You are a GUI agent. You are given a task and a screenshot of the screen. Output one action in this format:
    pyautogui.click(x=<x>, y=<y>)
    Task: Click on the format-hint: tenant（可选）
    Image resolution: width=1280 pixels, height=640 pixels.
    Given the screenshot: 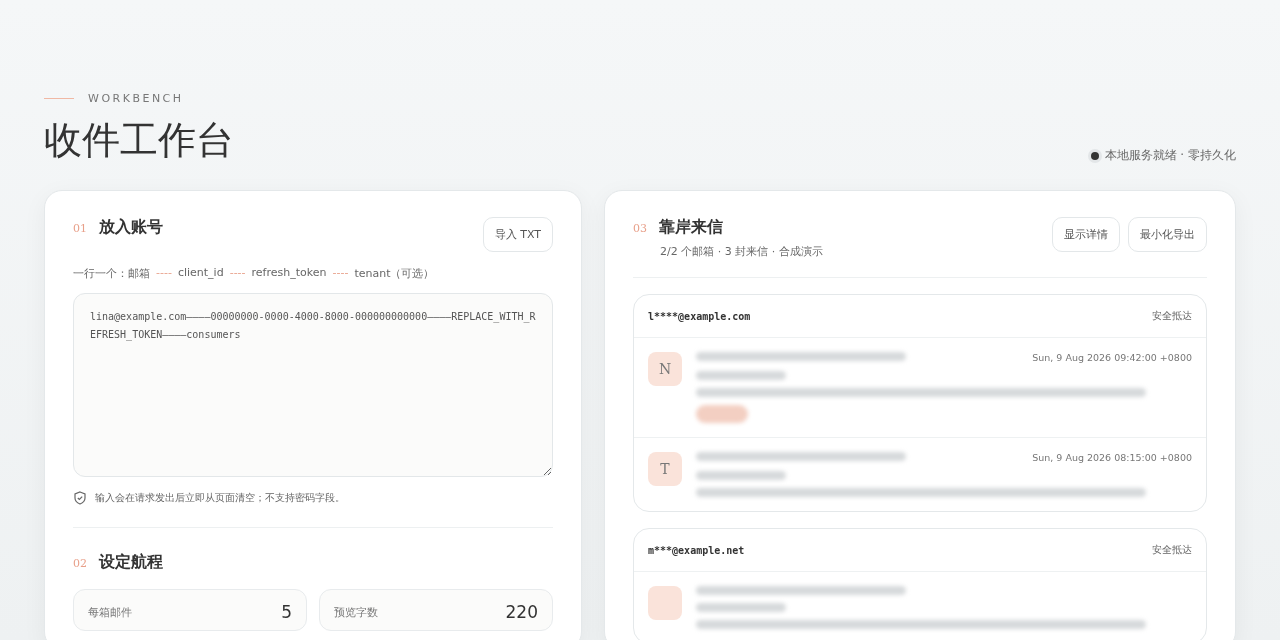 What is the action you would take?
    pyautogui.click(x=394, y=273)
    